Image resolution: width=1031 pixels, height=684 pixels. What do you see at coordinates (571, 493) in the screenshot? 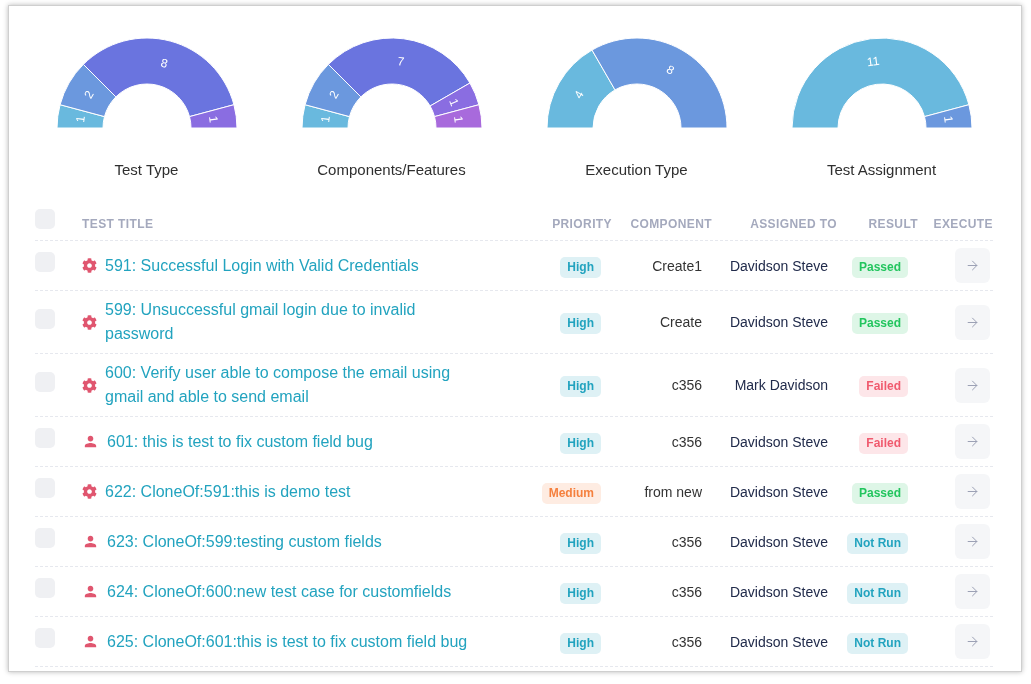
I see `priority-tag: Medium` at bounding box center [571, 493].